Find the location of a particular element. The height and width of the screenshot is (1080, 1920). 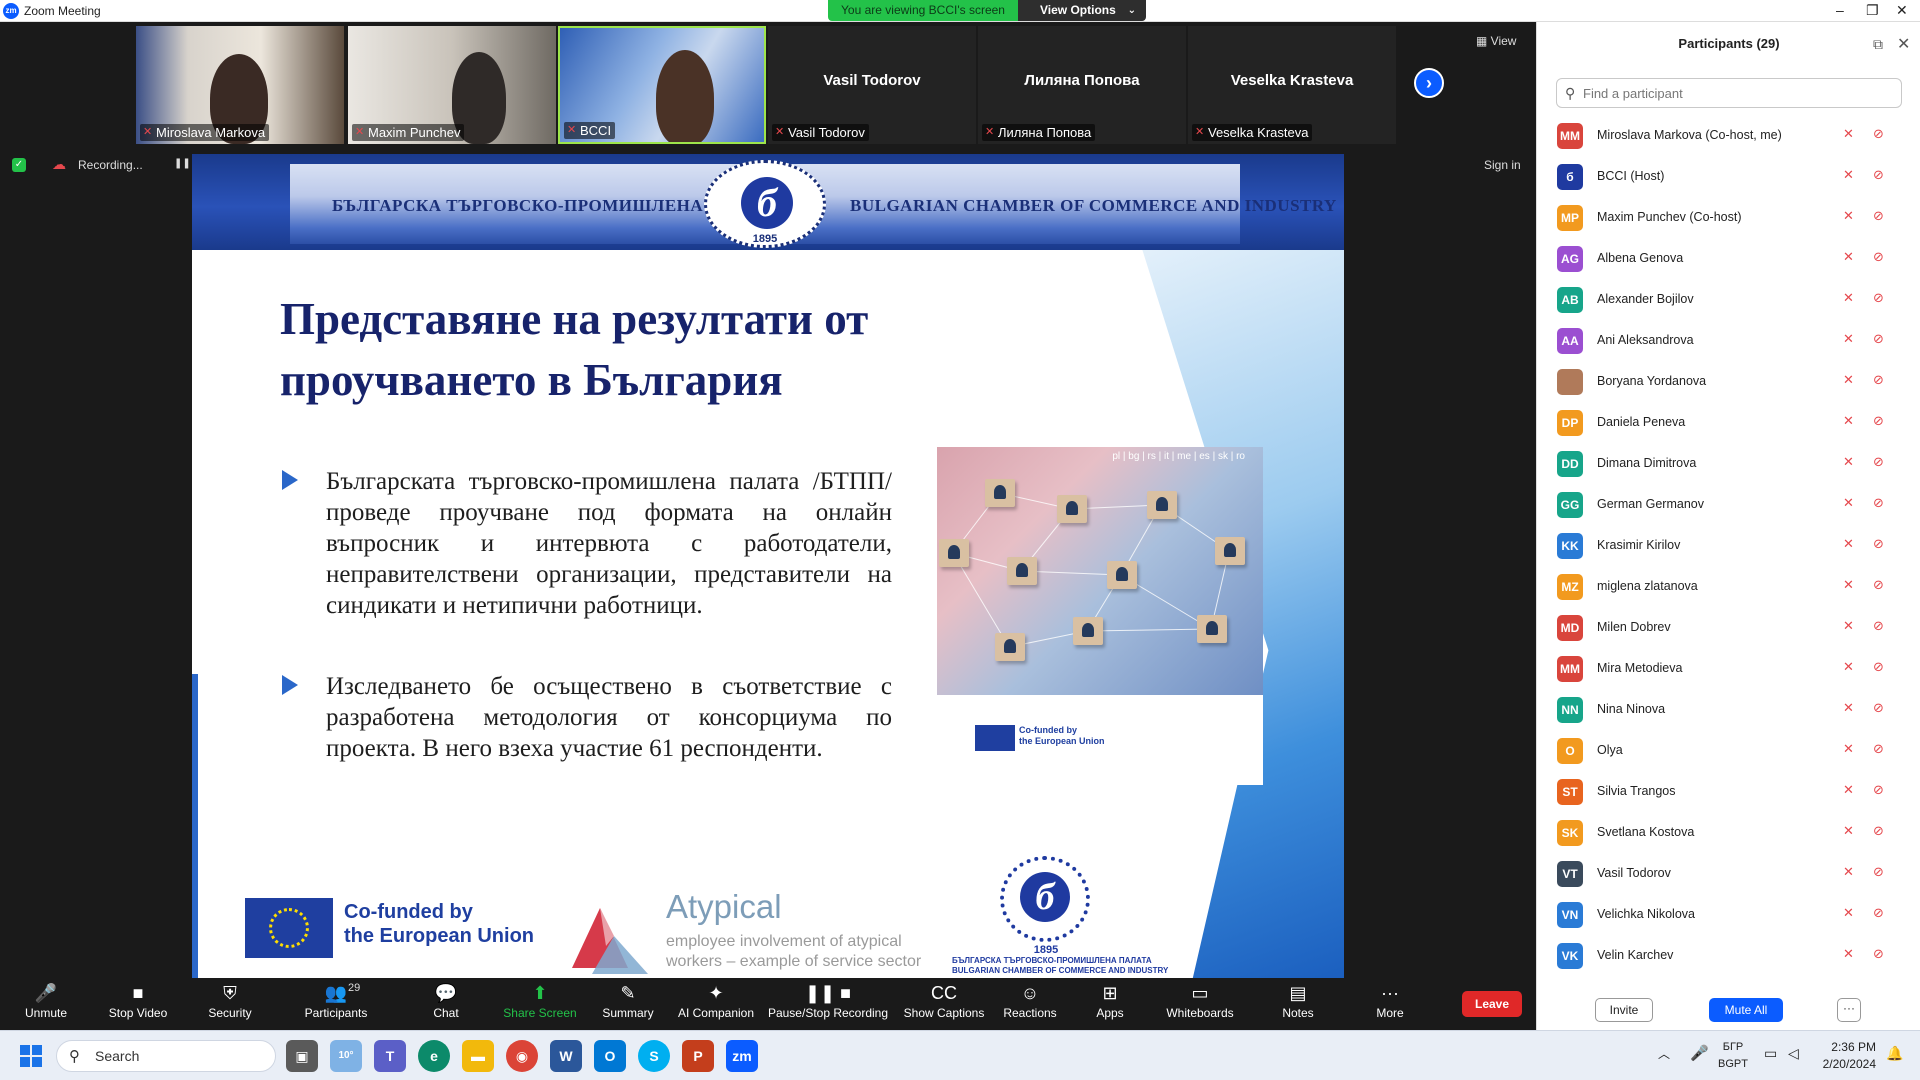

weather-widget: 10° is located at coordinates (346, 1056).